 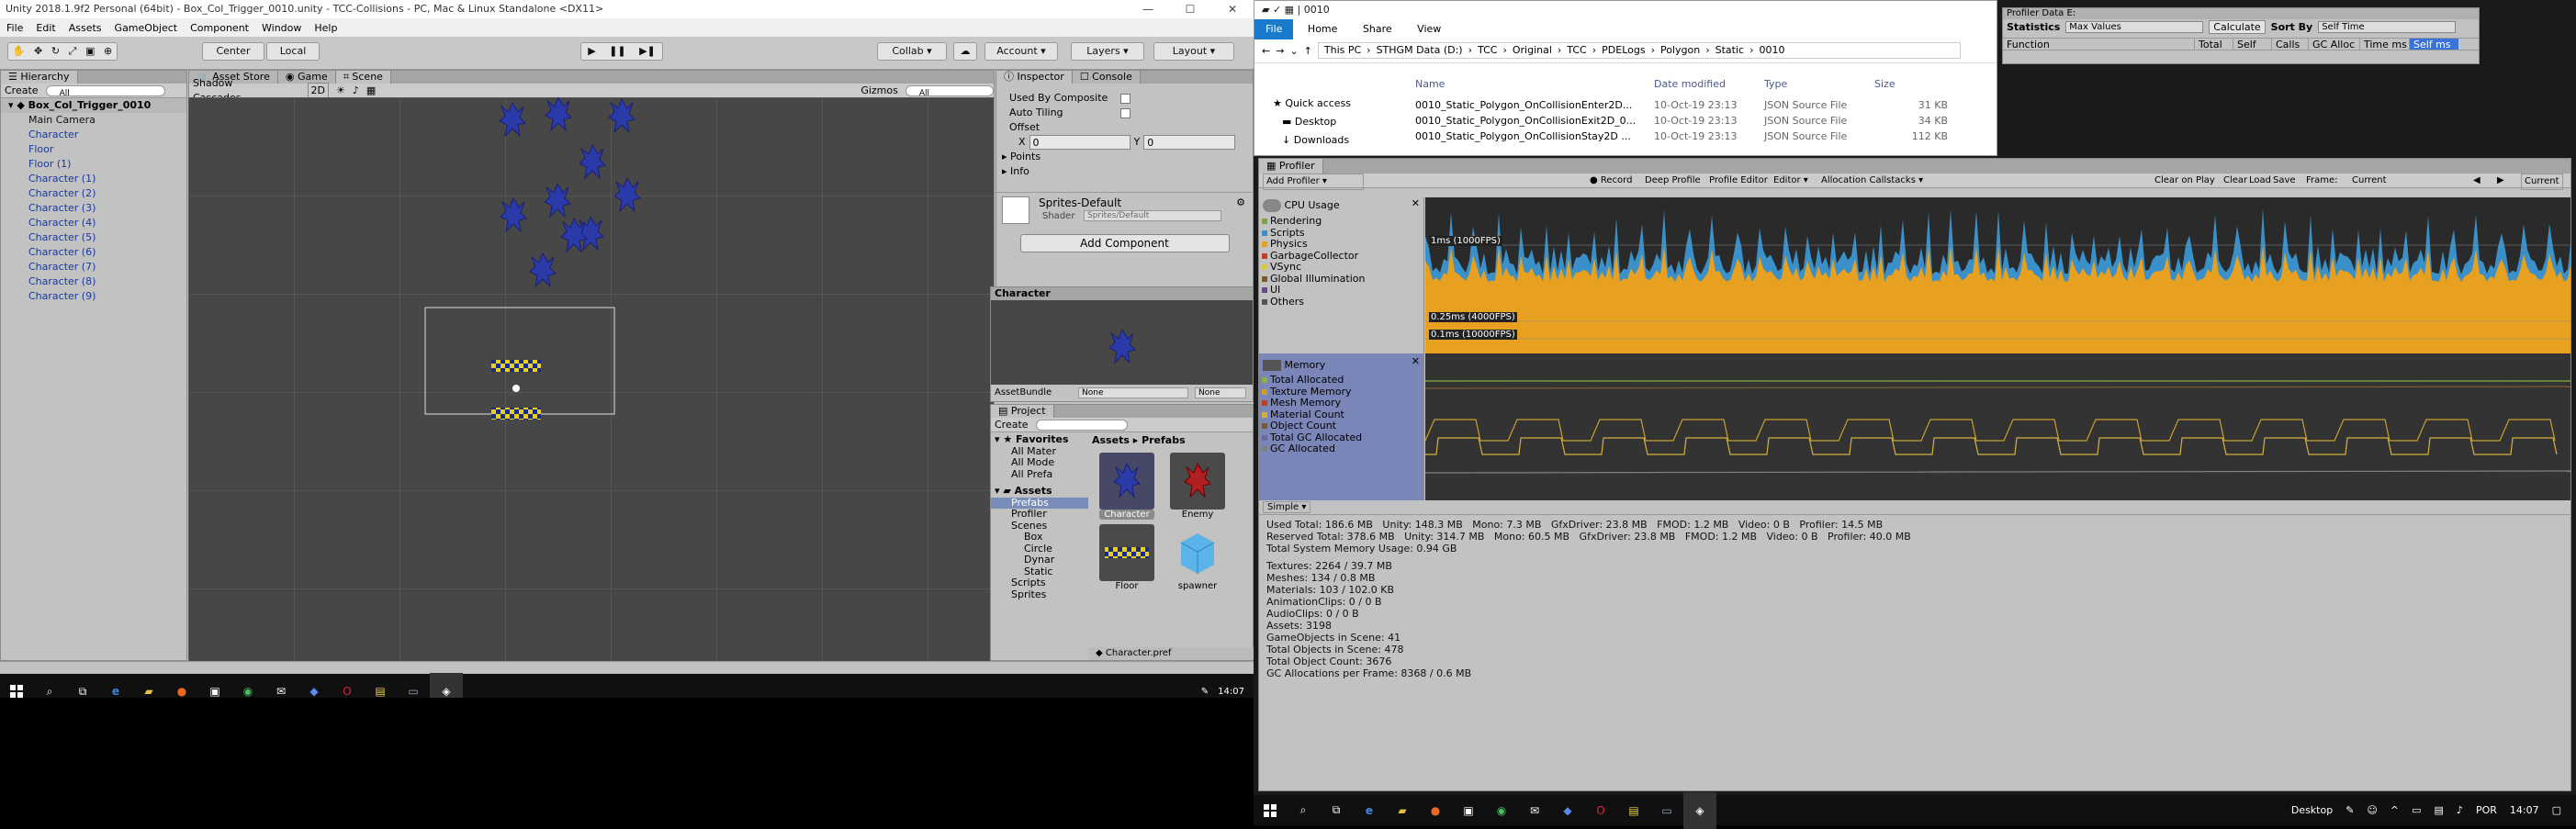 What do you see at coordinates (1080, 142) in the screenshot?
I see `offset-x-field: 0` at bounding box center [1080, 142].